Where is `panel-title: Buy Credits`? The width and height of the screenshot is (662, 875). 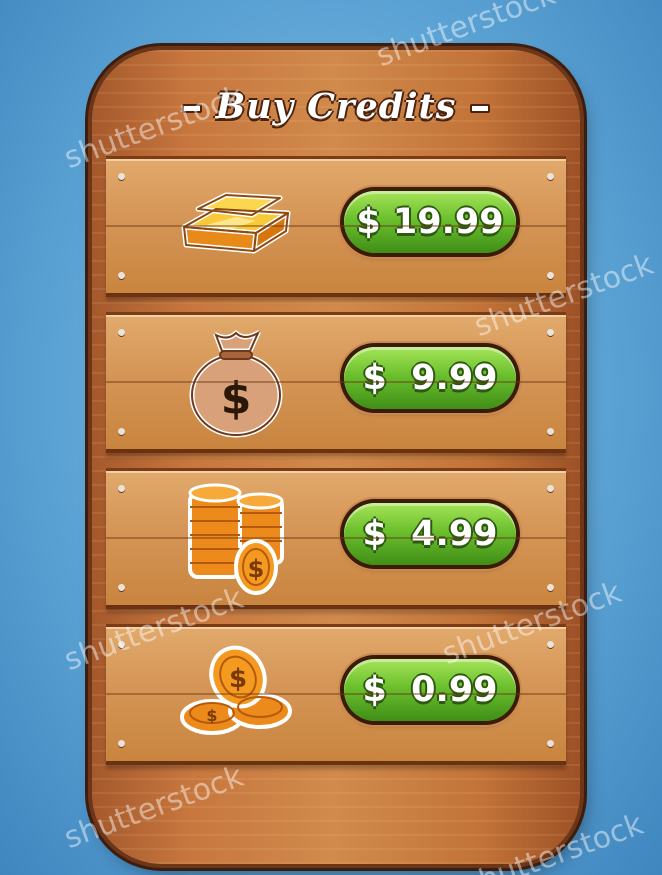
panel-title: Buy Credits is located at coordinates (336, 106).